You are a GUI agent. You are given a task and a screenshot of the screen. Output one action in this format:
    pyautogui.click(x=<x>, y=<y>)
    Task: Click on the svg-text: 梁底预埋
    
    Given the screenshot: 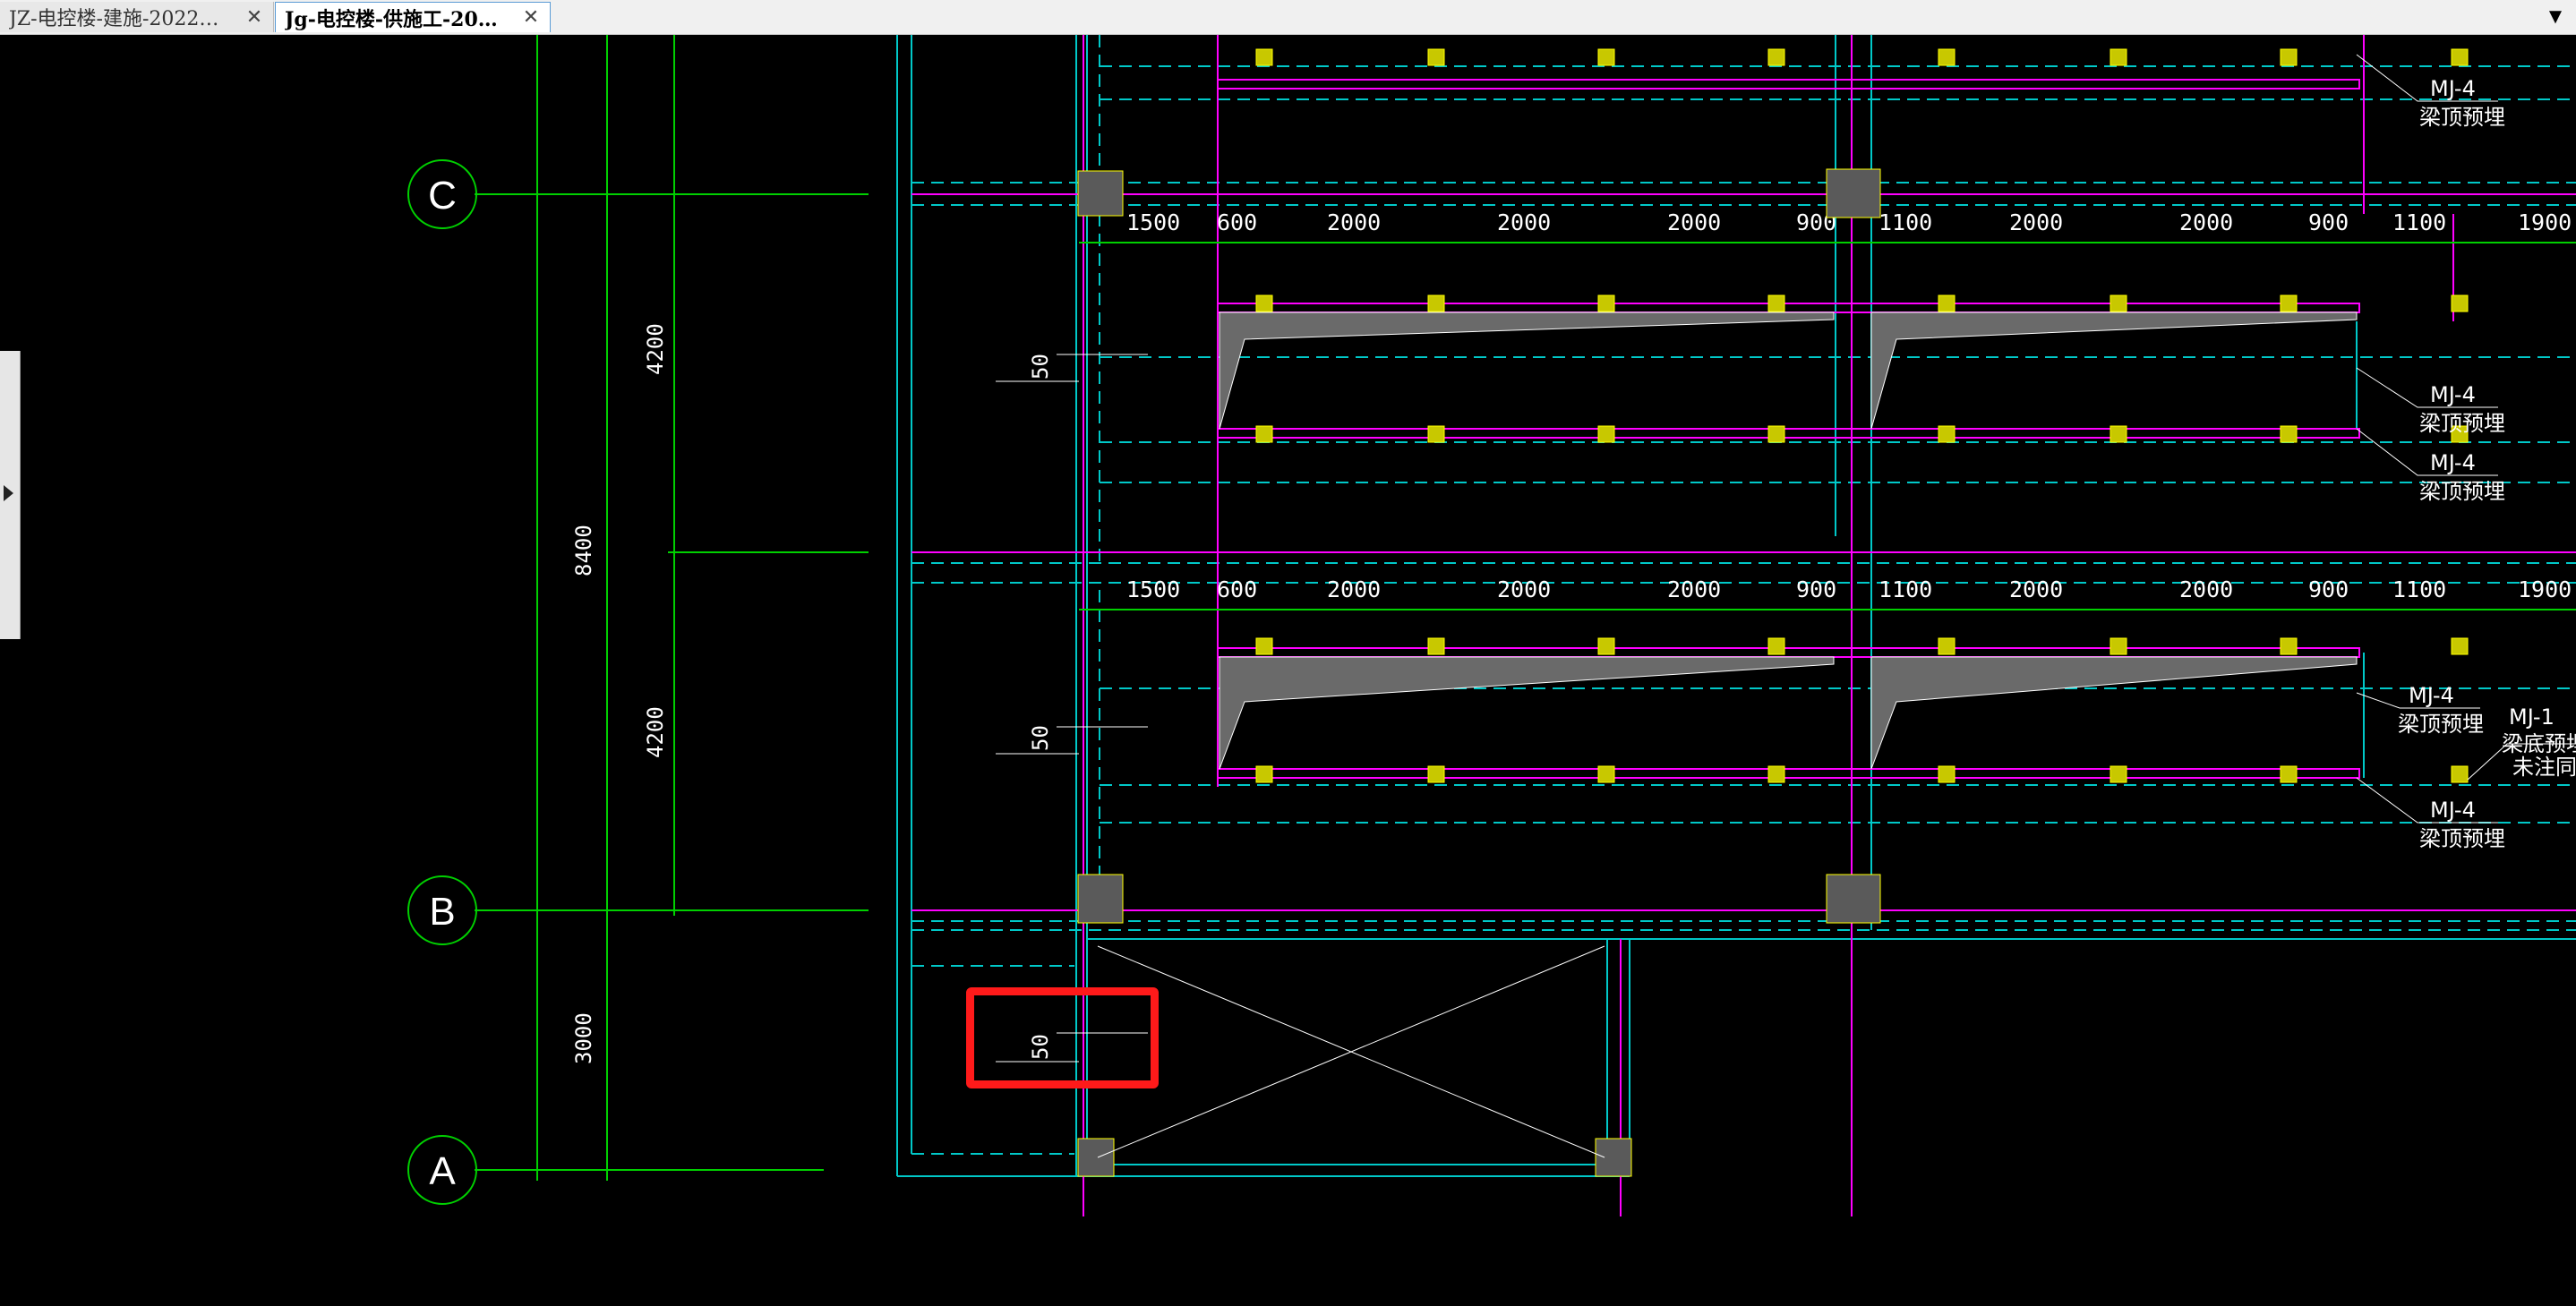 What is the action you would take?
    pyautogui.click(x=2539, y=744)
    